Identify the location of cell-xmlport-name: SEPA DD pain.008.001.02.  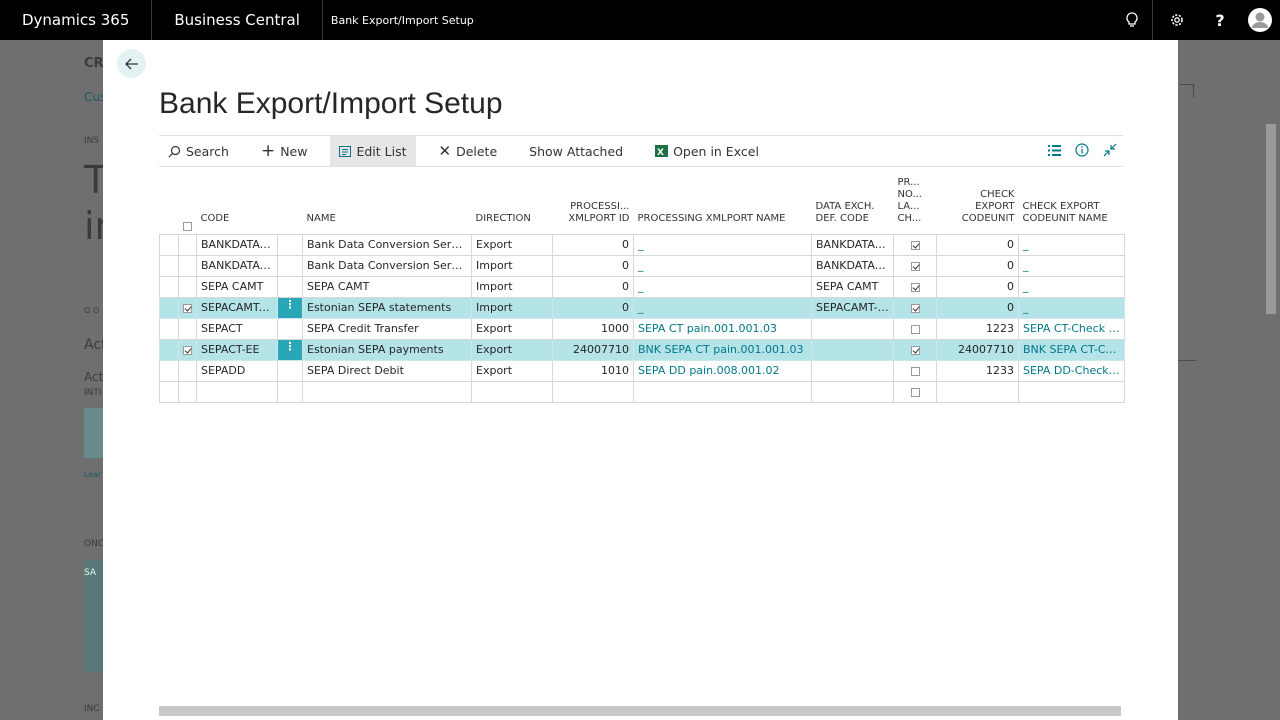
(722, 370).